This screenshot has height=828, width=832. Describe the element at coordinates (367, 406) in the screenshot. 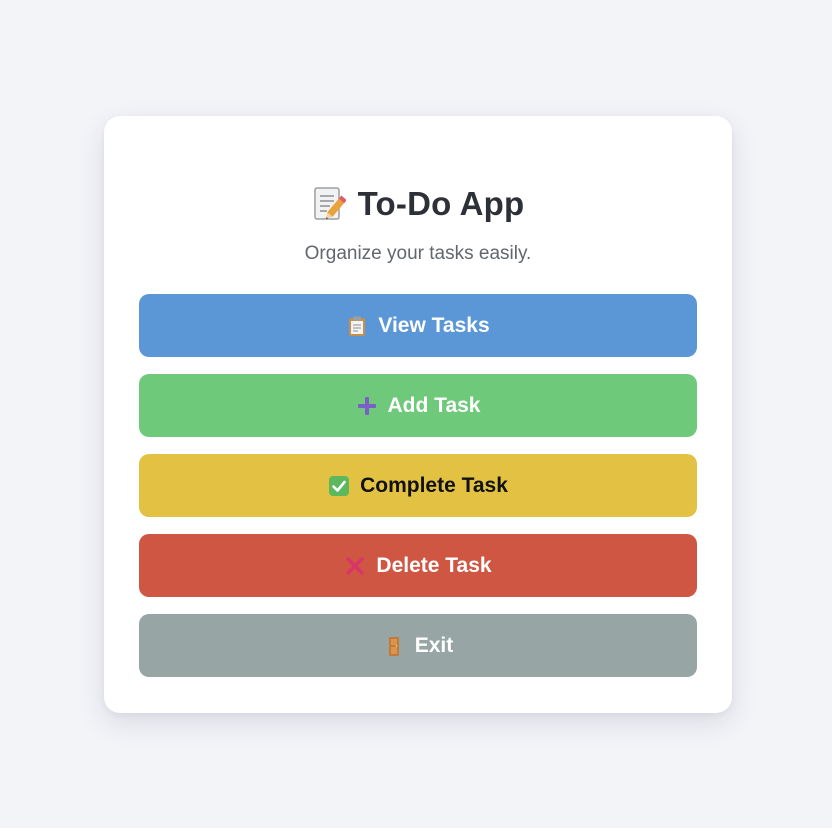

I see `plus-icon` at that location.